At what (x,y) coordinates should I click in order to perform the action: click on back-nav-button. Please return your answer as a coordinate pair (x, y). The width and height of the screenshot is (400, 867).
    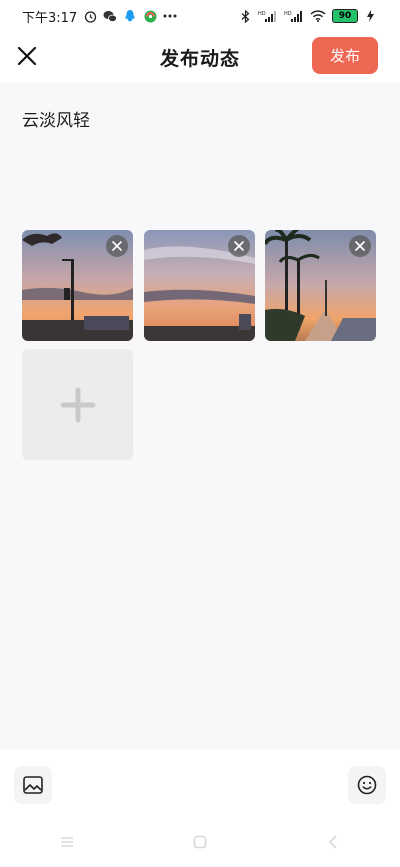
    Looking at the image, I should click on (333, 842).